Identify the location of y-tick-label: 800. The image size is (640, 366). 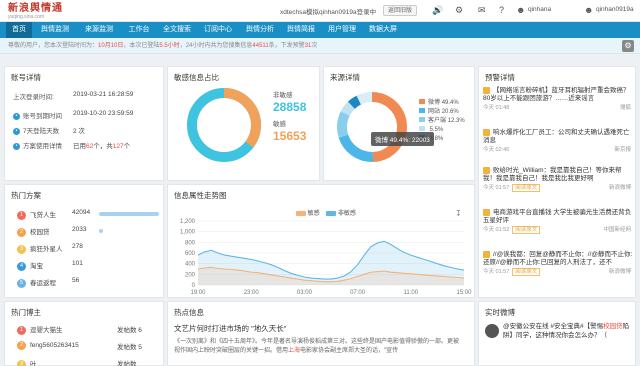
(190, 243).